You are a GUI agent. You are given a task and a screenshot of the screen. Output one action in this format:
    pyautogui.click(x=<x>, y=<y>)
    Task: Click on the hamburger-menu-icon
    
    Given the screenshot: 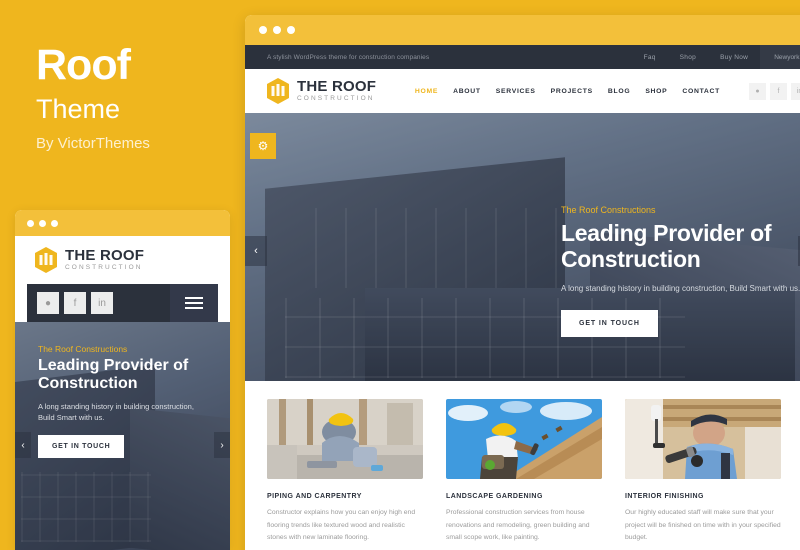 What is the action you would take?
    pyautogui.click(x=194, y=303)
    